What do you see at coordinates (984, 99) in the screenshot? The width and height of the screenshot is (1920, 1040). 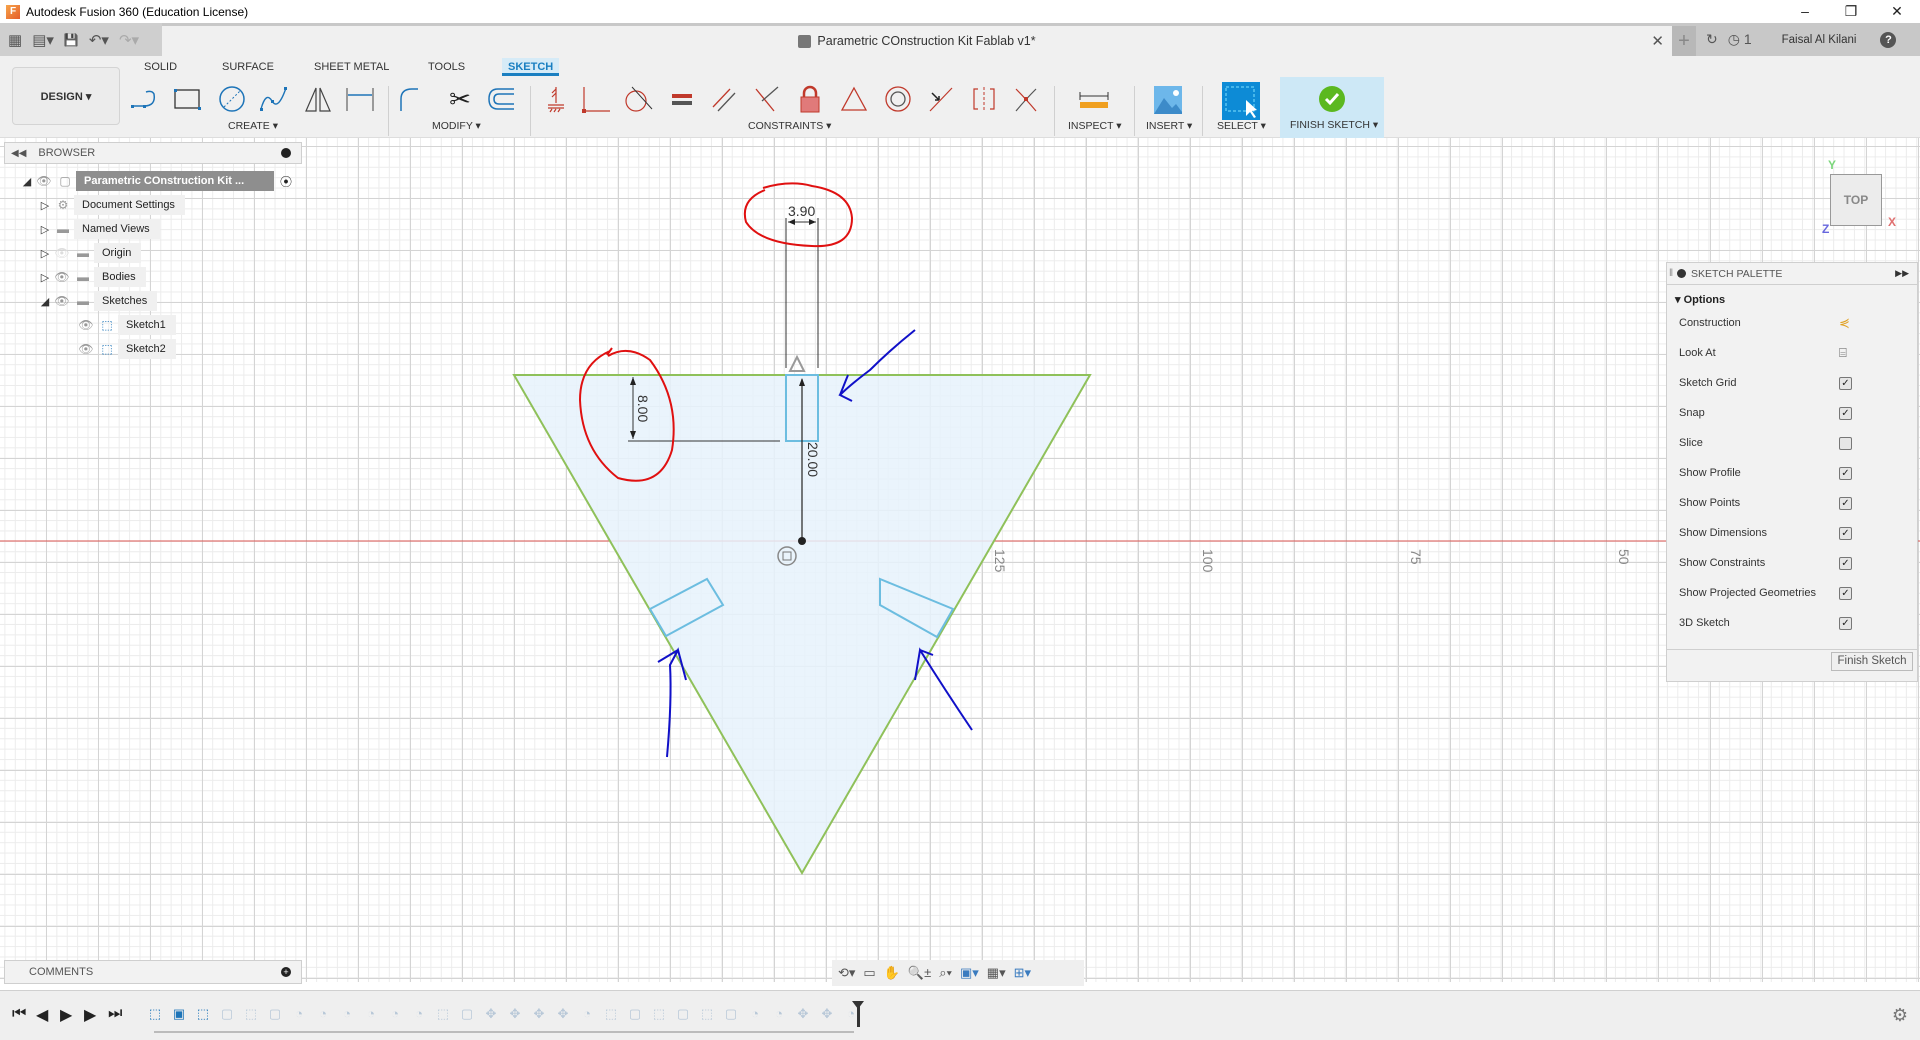 I see `symmetry-constraint` at bounding box center [984, 99].